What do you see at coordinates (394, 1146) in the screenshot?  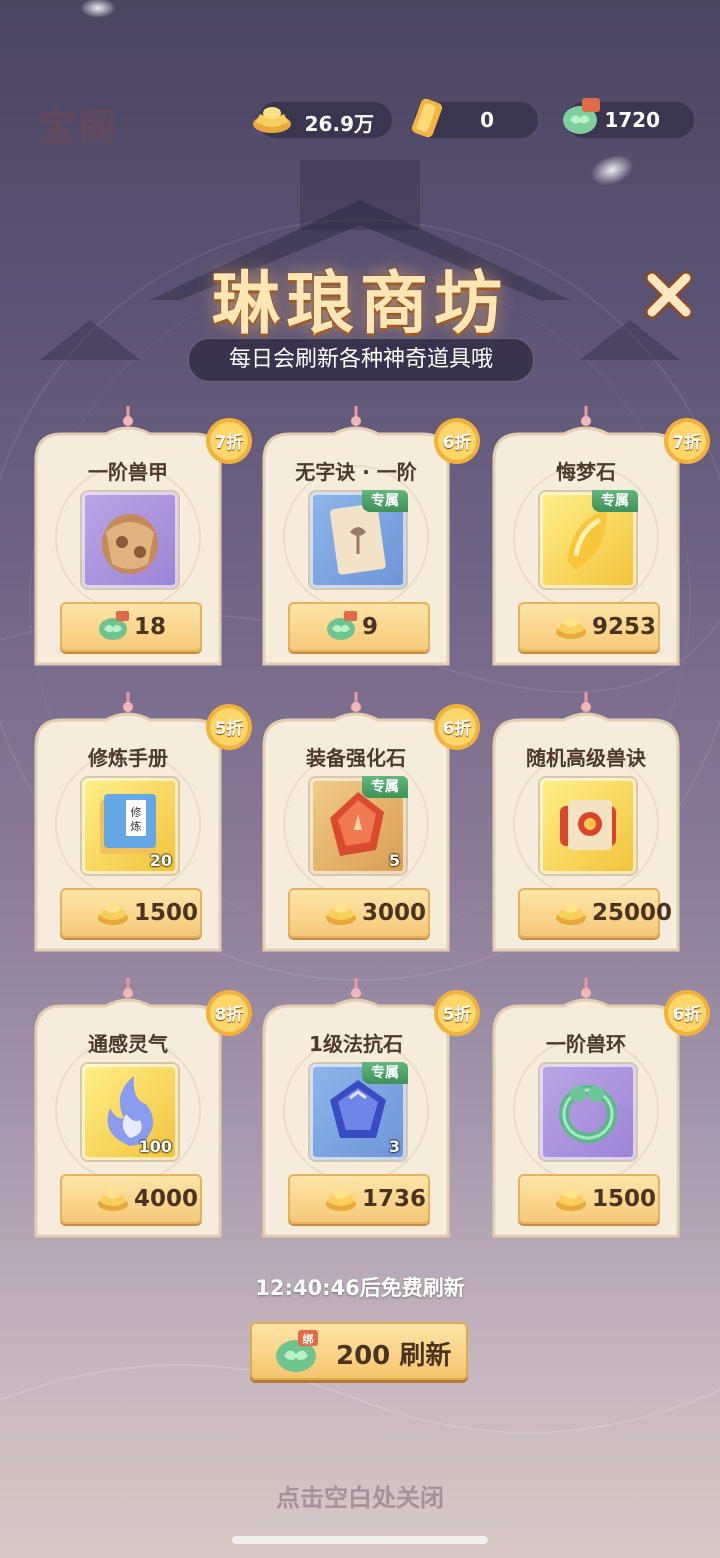 I see `item-quantity: 3` at bounding box center [394, 1146].